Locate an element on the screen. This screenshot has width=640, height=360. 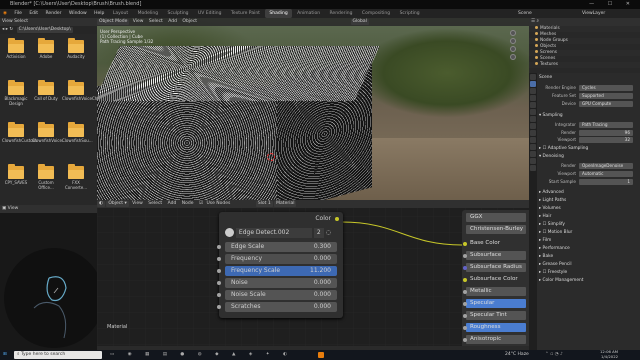
file-path-input: C:\Users\User\Desktop\ is located at coordinates (44, 30).